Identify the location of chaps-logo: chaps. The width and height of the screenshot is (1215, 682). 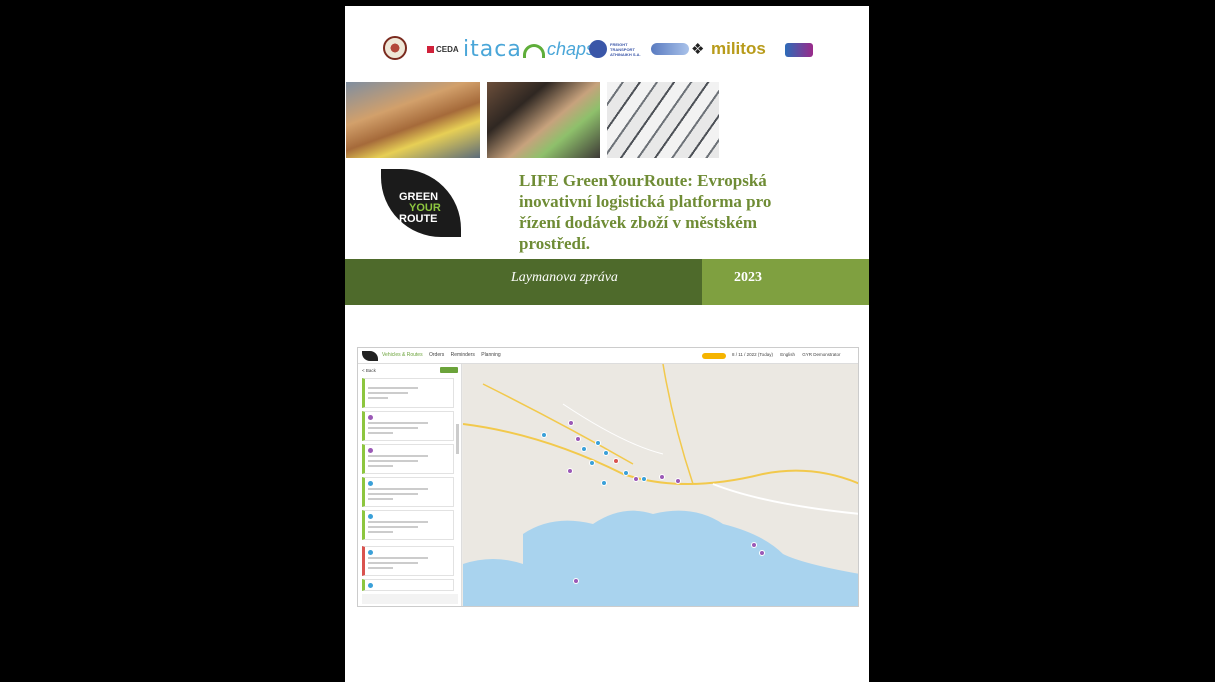
(571, 48).